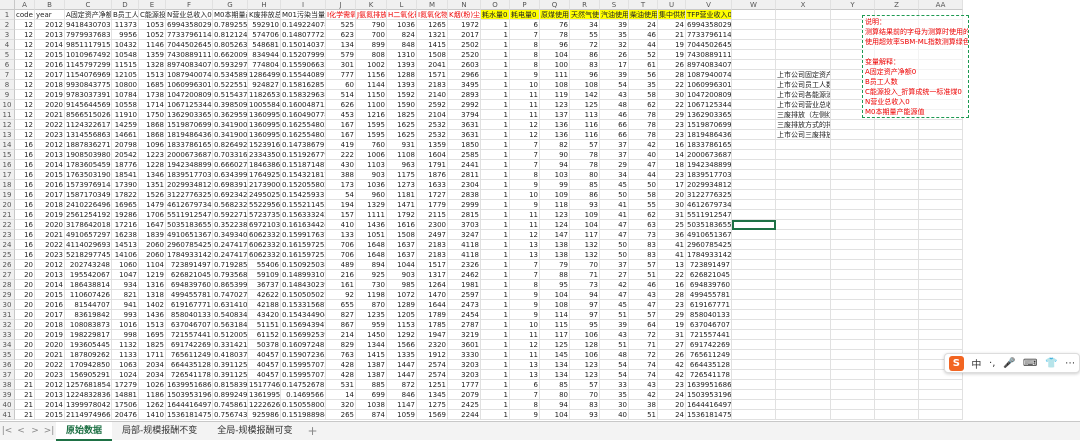  I want to click on table-cell: 132, so click(585, 245).